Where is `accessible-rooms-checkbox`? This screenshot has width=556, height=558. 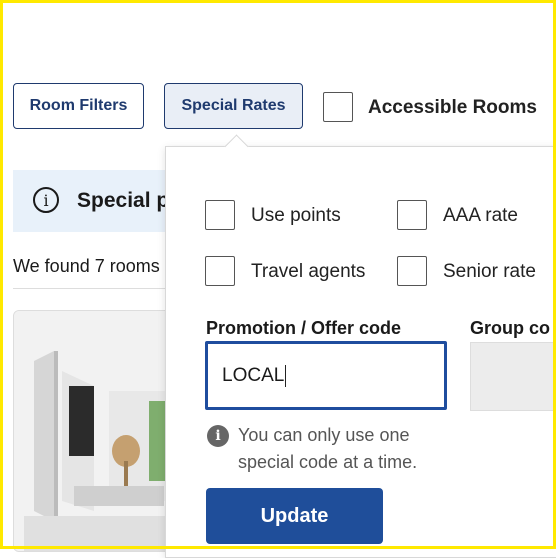
accessible-rooms-checkbox is located at coordinates (338, 107).